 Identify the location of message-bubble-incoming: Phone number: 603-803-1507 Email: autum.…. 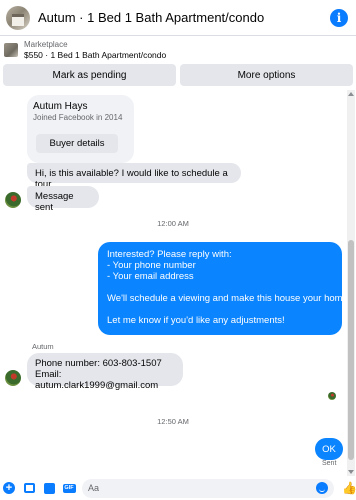
(105, 372).